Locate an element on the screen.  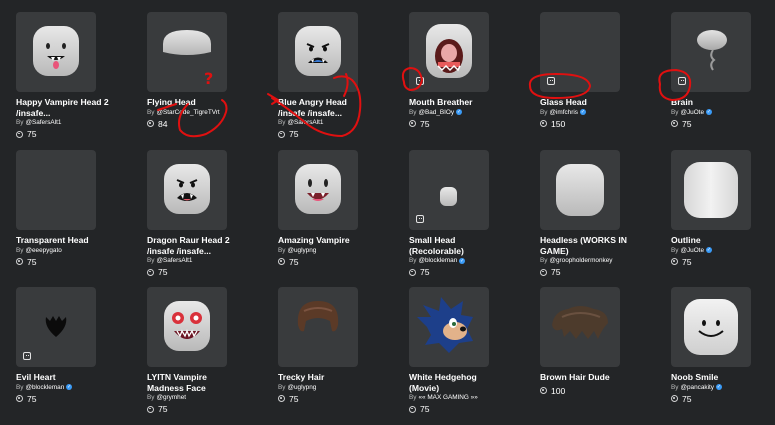
item-card: Transparent Head By @eeepygato 75 is located at coordinates (56, 218).